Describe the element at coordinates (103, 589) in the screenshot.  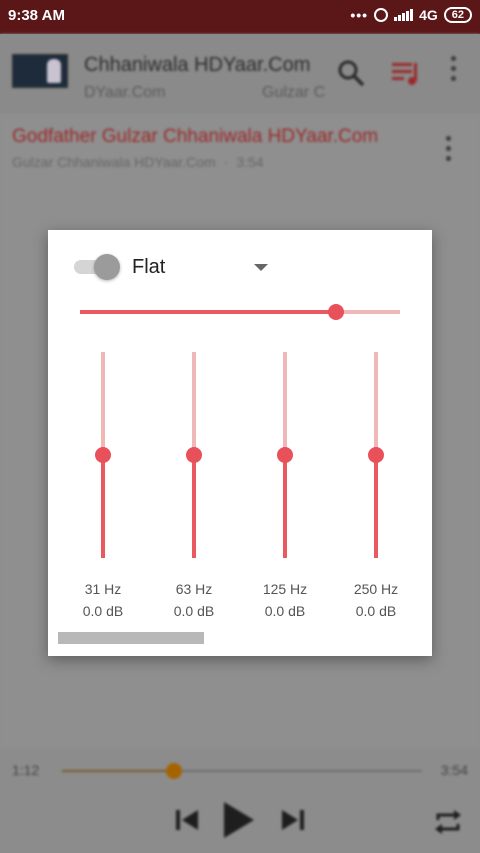
I see `band-frequency: 31 Hz` at that location.